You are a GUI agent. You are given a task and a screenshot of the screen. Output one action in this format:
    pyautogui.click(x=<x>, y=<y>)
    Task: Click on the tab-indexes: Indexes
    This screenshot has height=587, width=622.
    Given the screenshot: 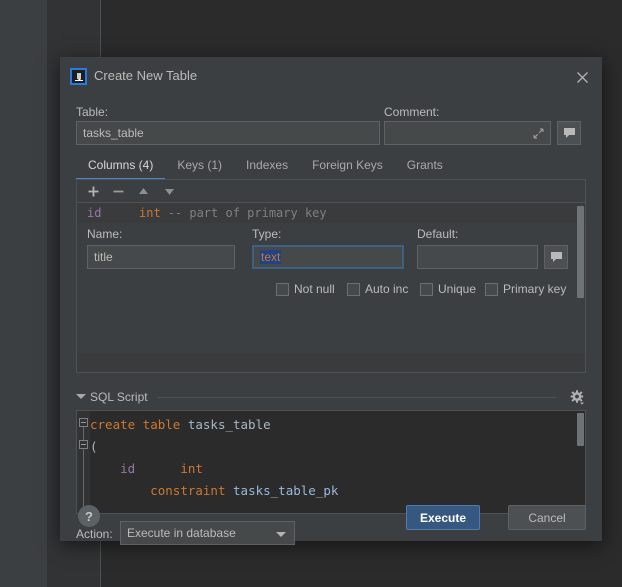 What is the action you would take?
    pyautogui.click(x=267, y=166)
    